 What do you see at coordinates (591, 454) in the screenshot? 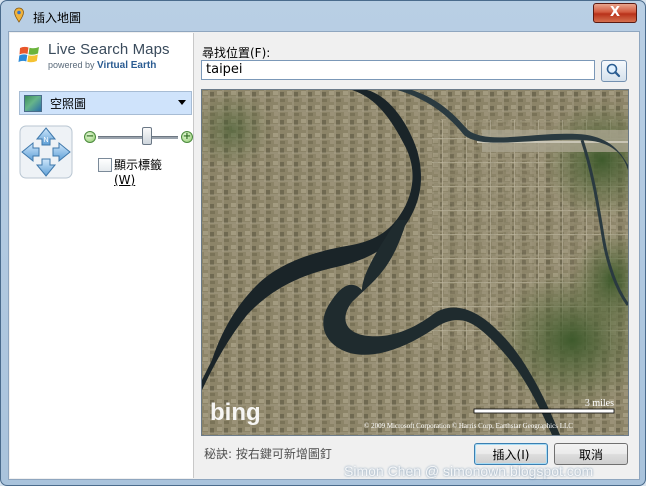
I see `cancel-button: 取消` at bounding box center [591, 454].